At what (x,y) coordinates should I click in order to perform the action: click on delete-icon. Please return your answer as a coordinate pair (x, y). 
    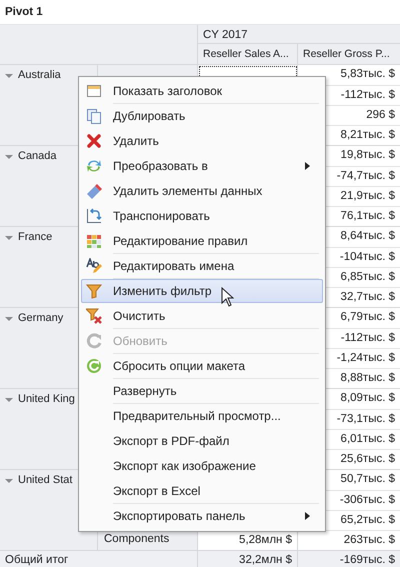
    Looking at the image, I should click on (94, 141).